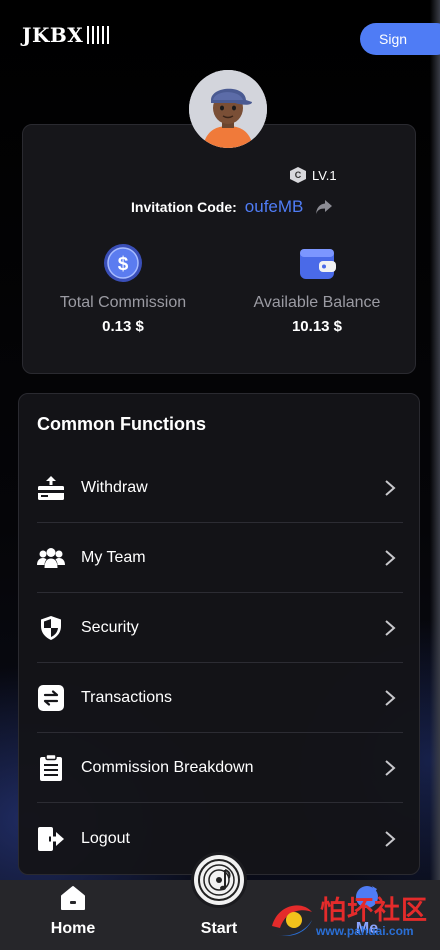 Image resolution: width=440 pixels, height=950 pixels. I want to click on avatar-character-icon, so click(228, 109).